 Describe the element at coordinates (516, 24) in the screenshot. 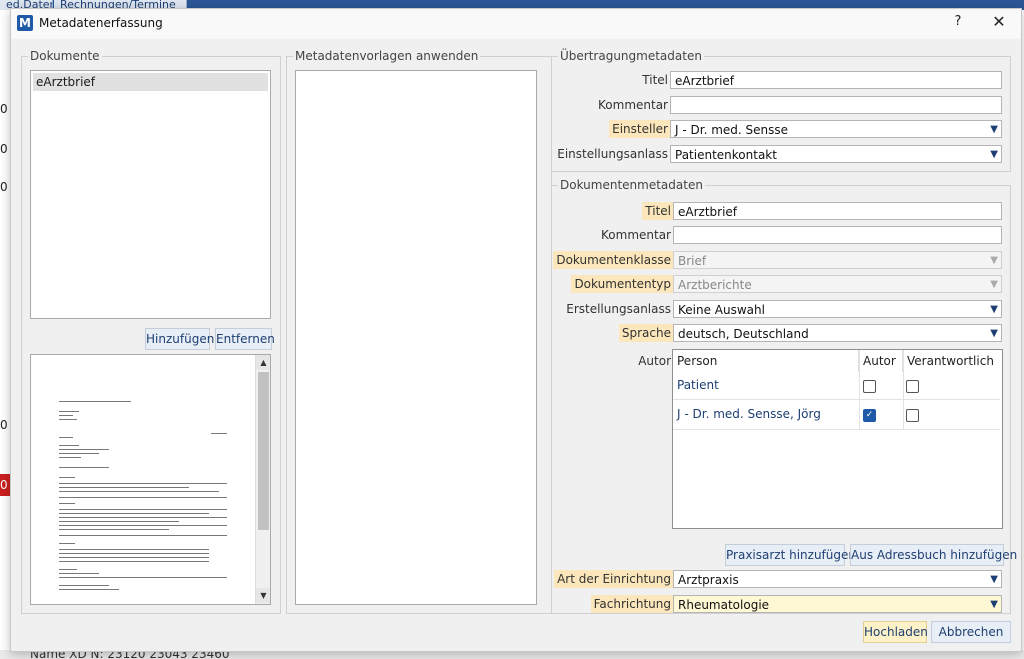

I see `dialog-titlebar: M Metadatenerfassung ? ✕` at that location.